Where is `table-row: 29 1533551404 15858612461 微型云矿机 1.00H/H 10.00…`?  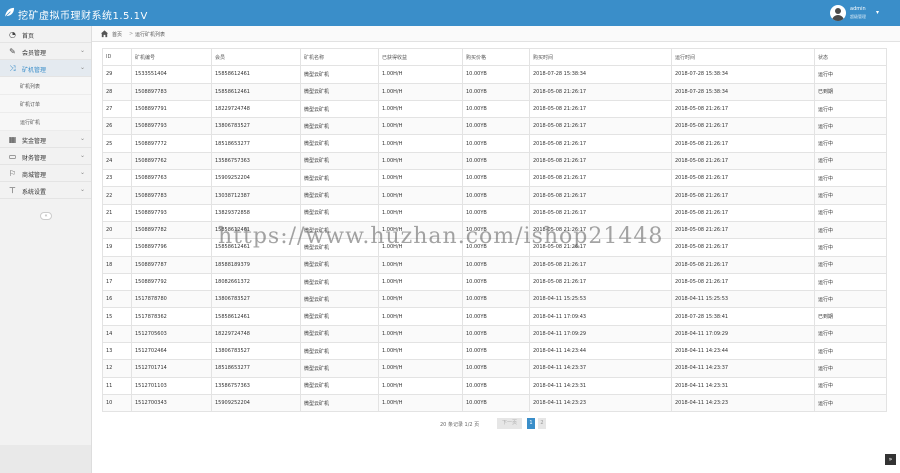
table-row: 29 1533551404 15858612461 微型云矿机 1.00H/H 10.00… is located at coordinates (494, 74).